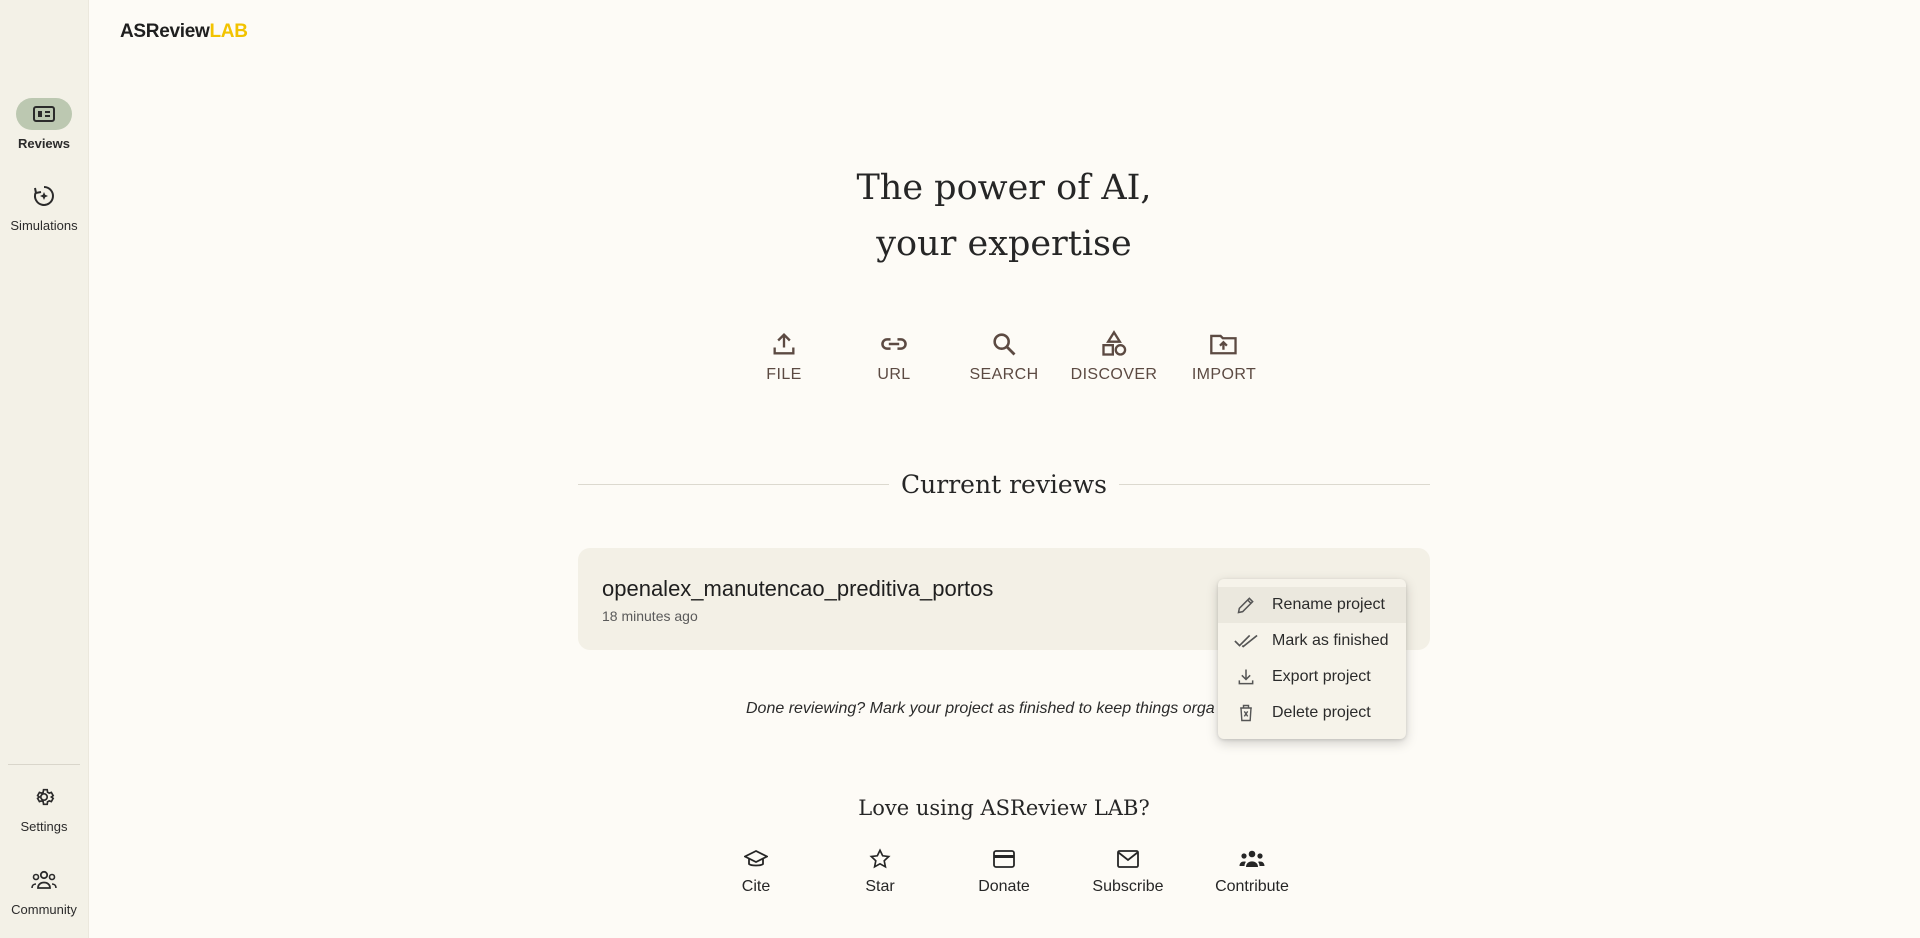  I want to click on menu-item-label: Export project, so click(1321, 676).